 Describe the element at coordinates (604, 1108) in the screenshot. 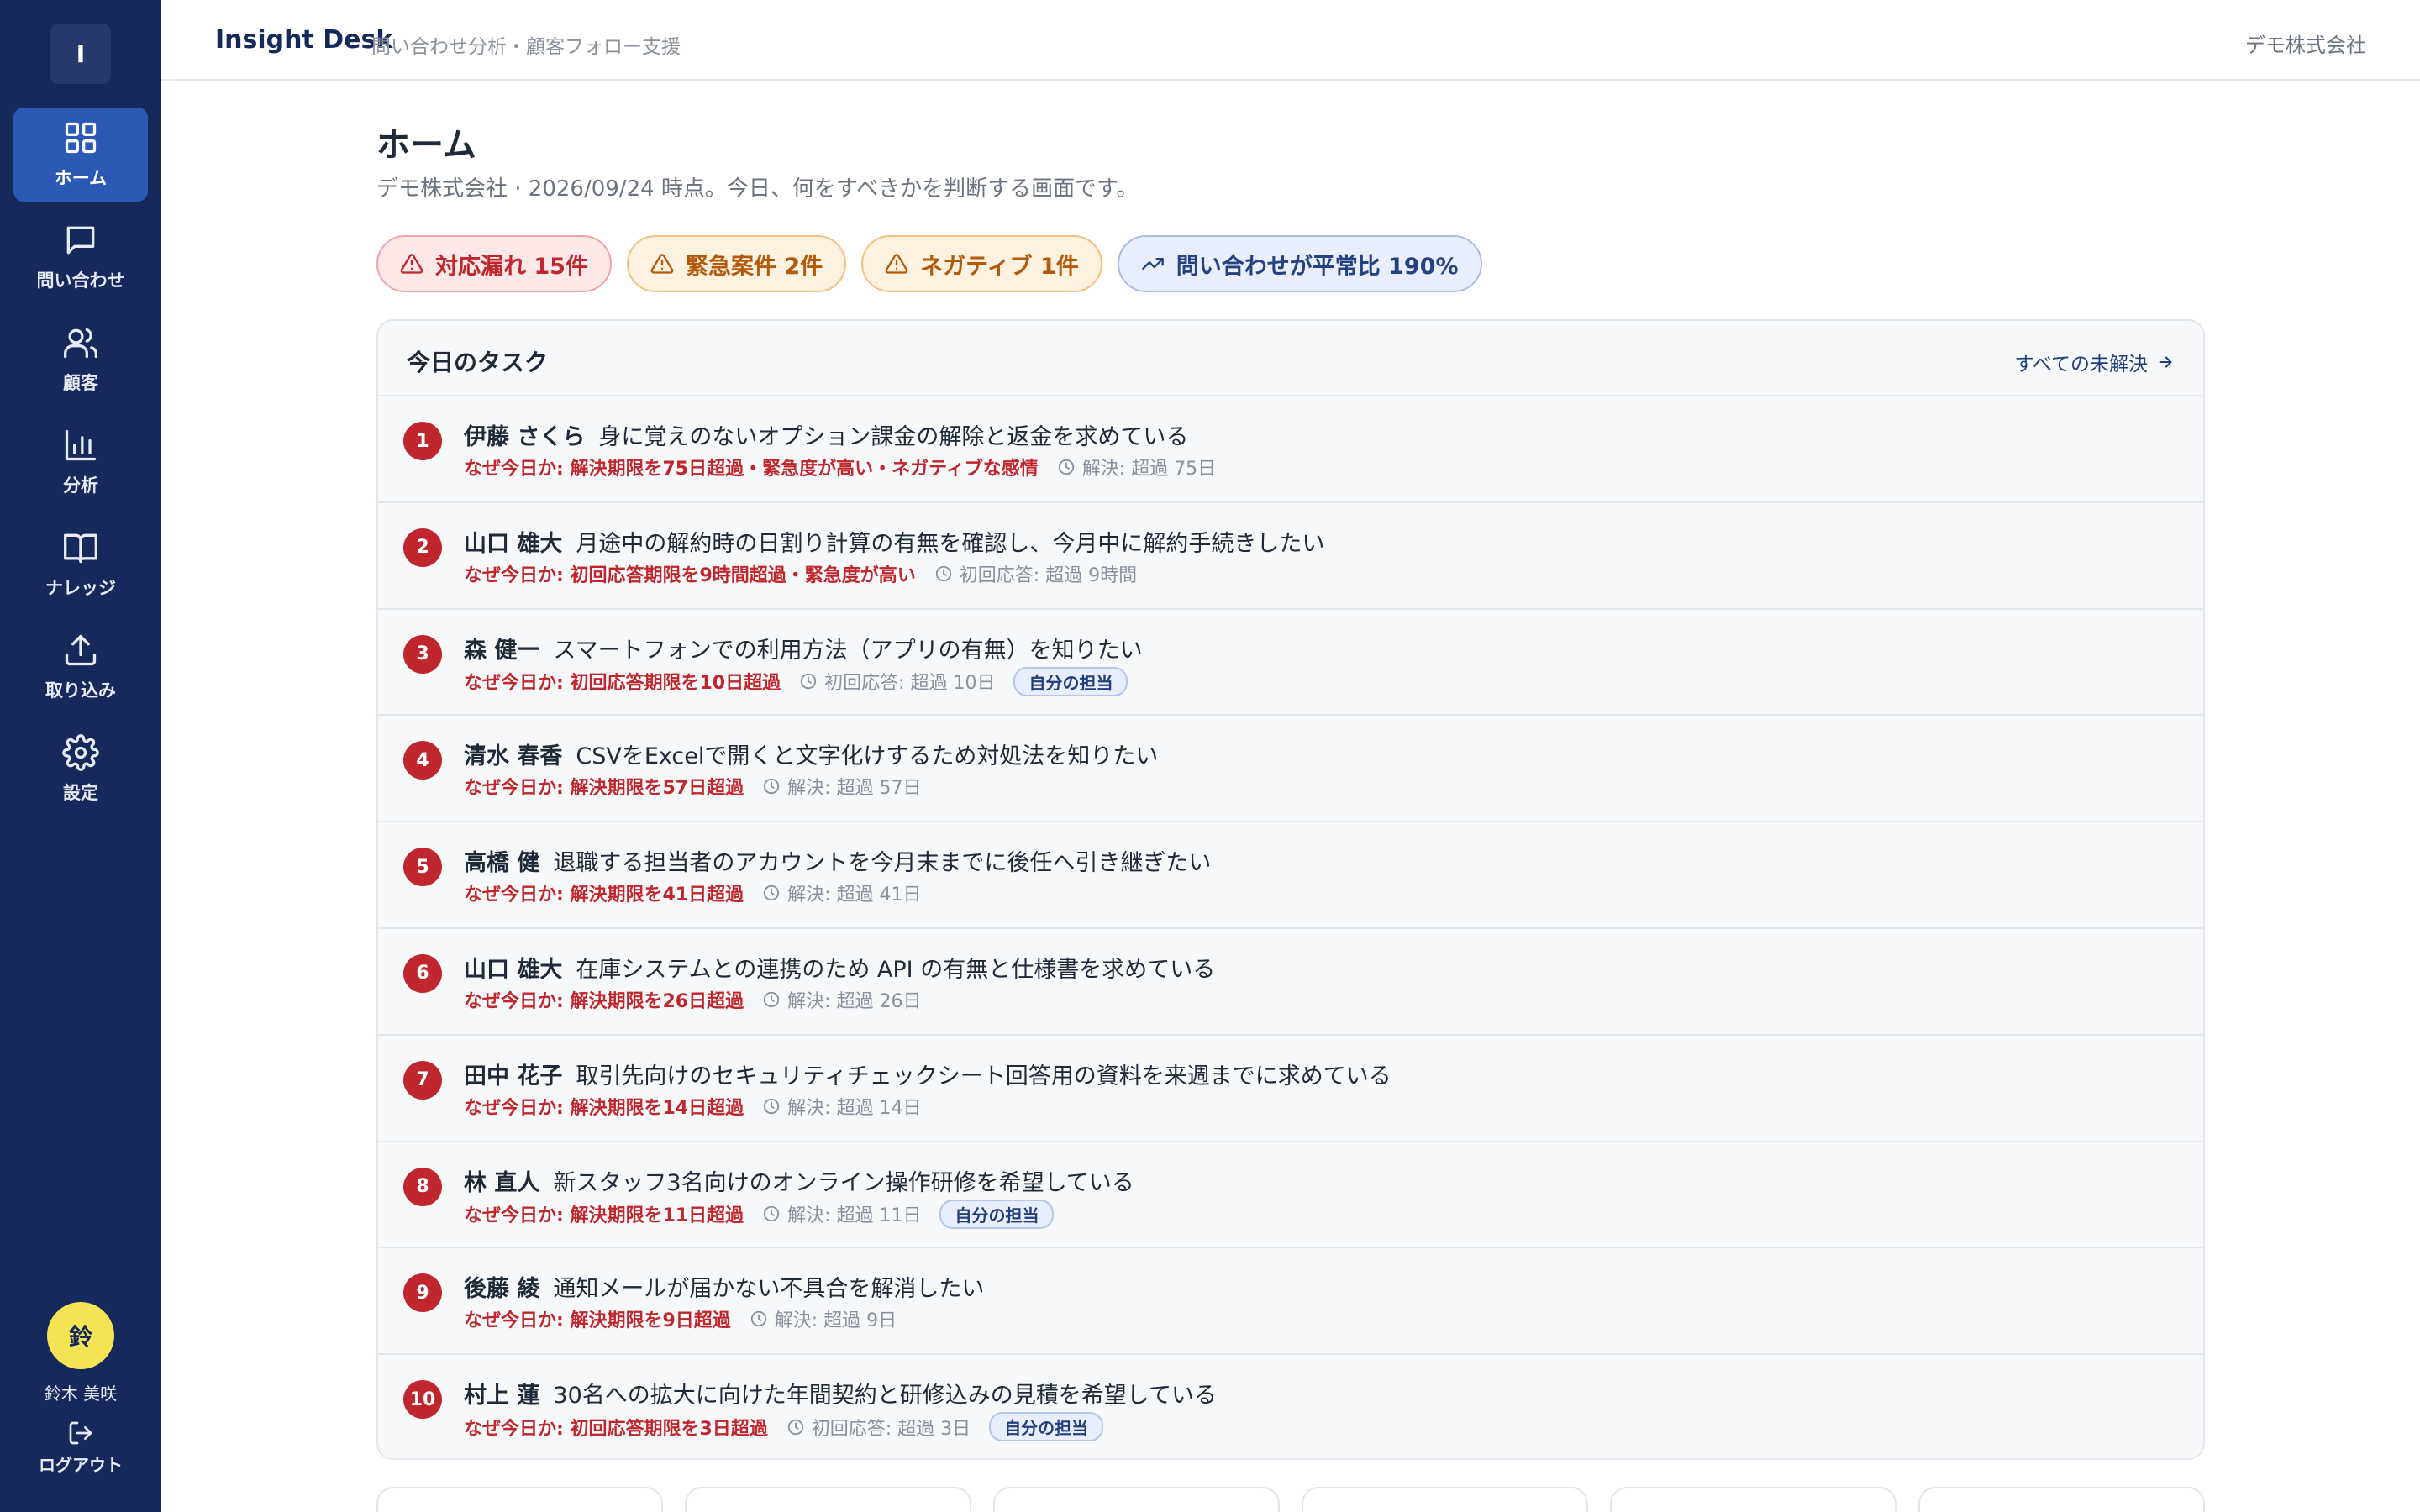

I see `task-reason: なぜ今日か: 解決期限を14日超過` at that location.